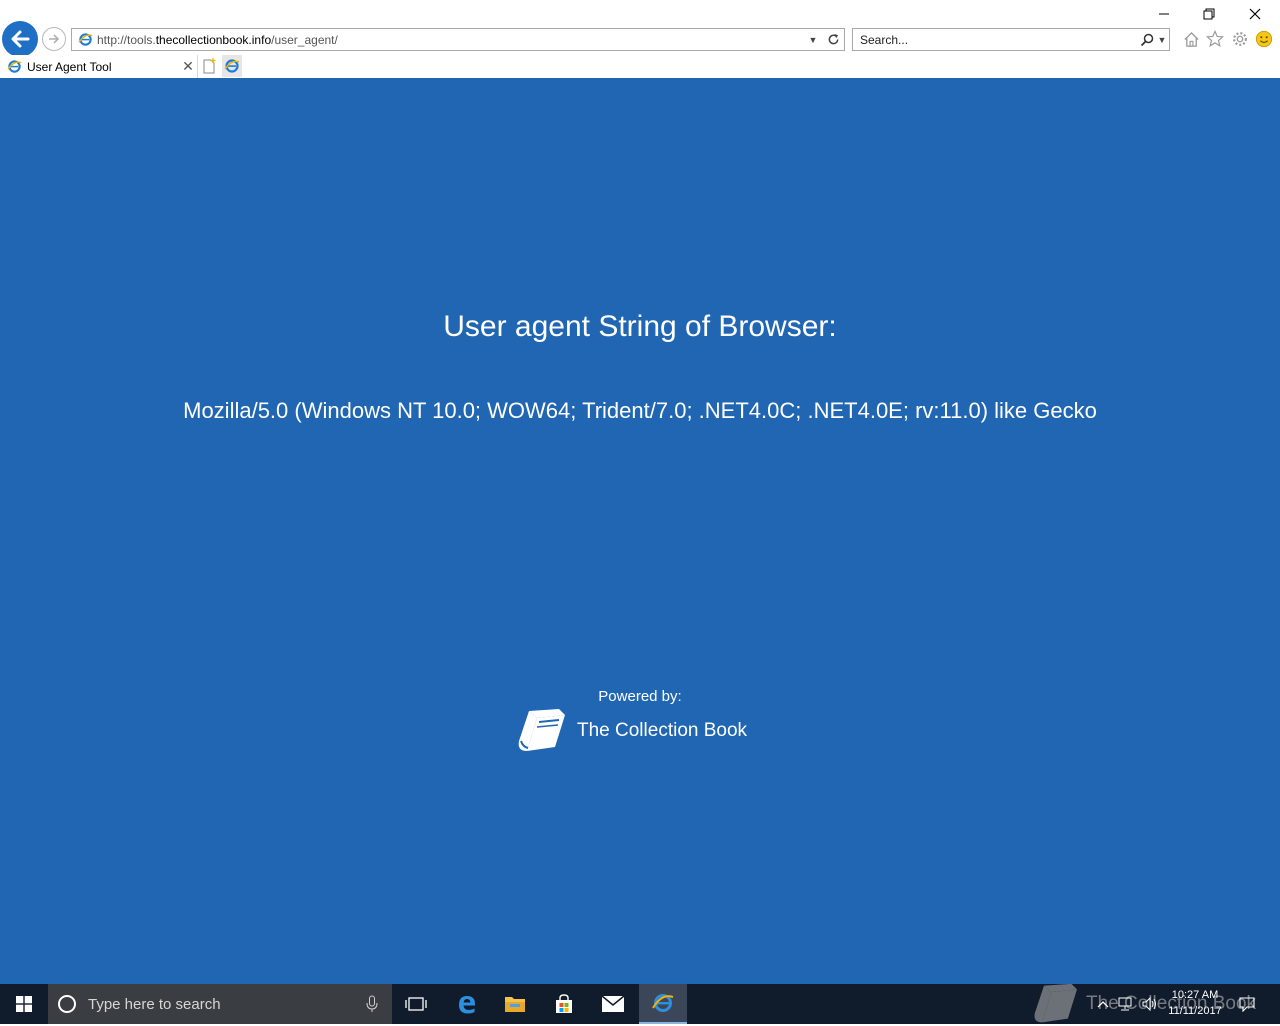 This screenshot has width=1280, height=1026. I want to click on powered-by-label: Powered by:, so click(640, 696).